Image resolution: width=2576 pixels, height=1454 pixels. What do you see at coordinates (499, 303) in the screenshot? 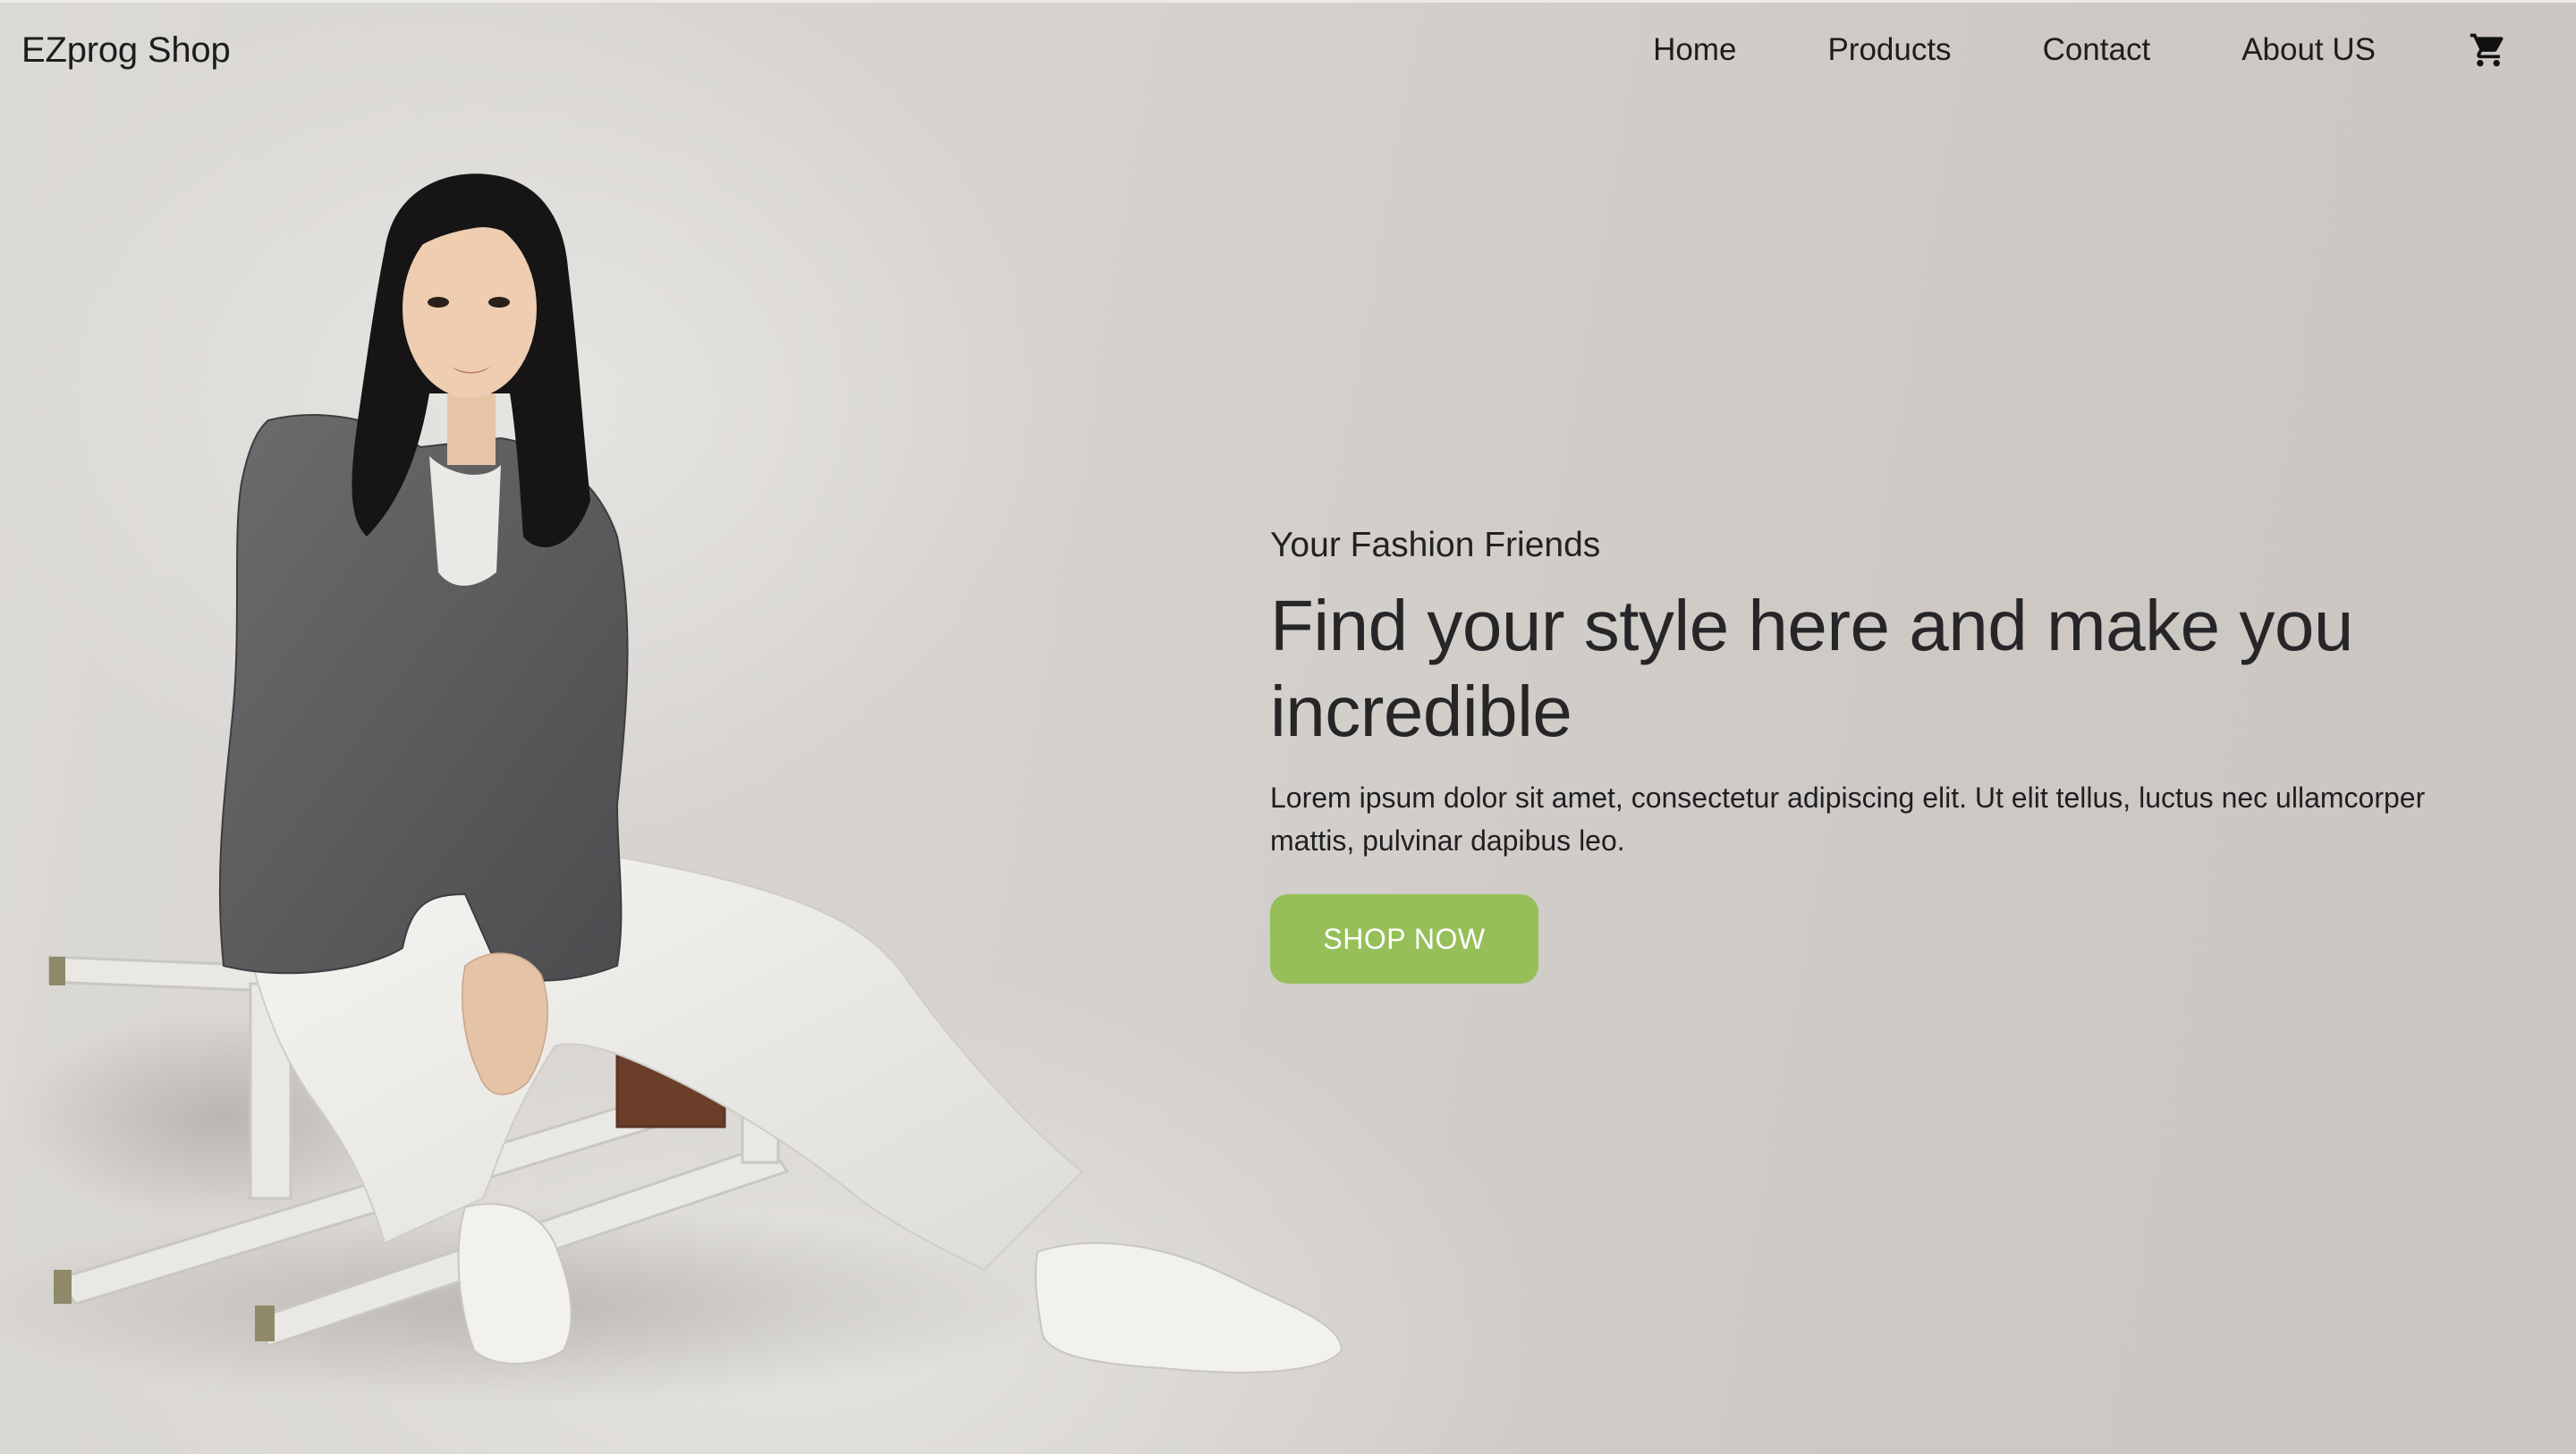
I see `right-eye` at bounding box center [499, 303].